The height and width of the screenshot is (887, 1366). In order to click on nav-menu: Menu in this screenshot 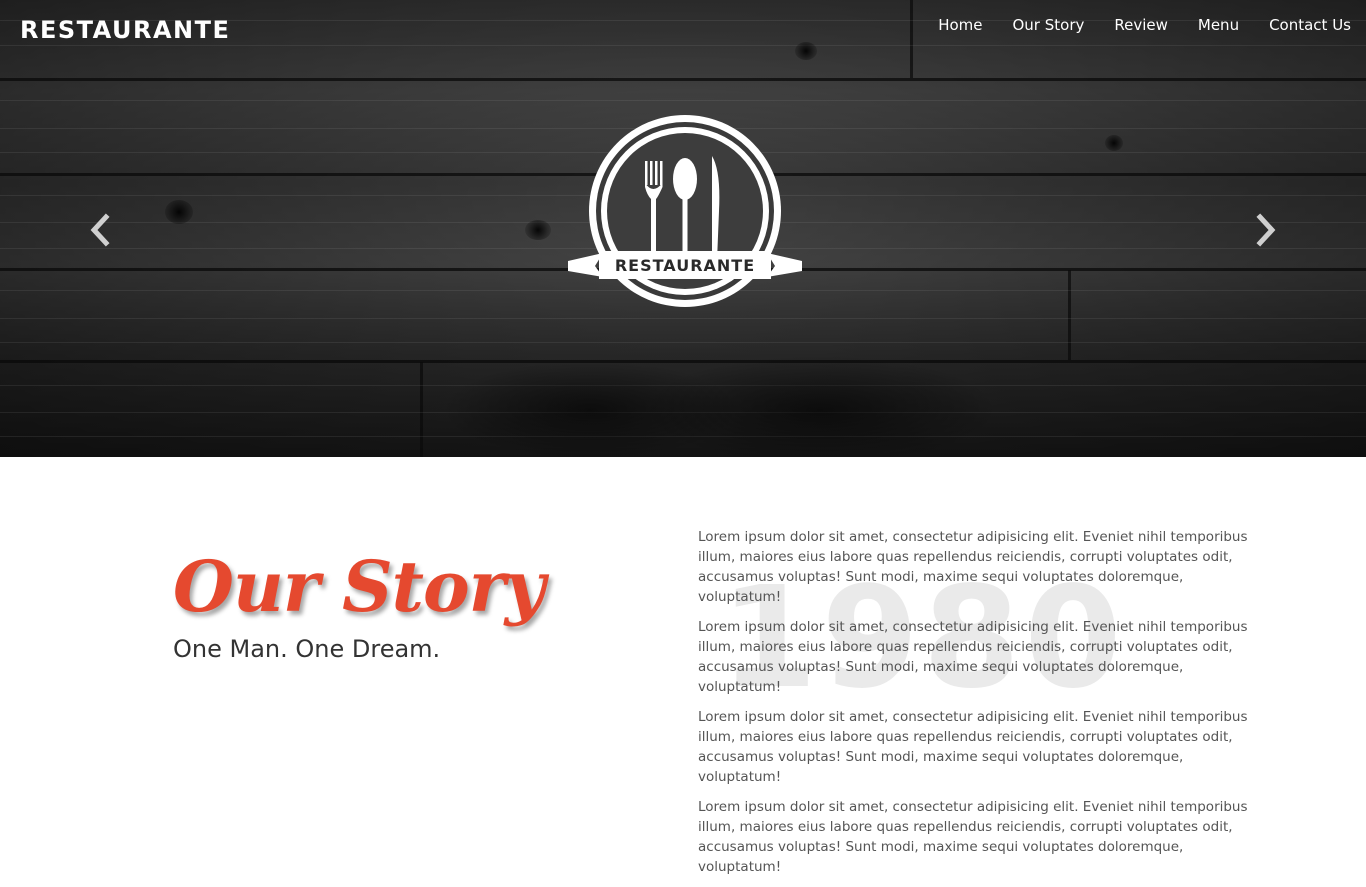, I will do `click(1218, 25)`.